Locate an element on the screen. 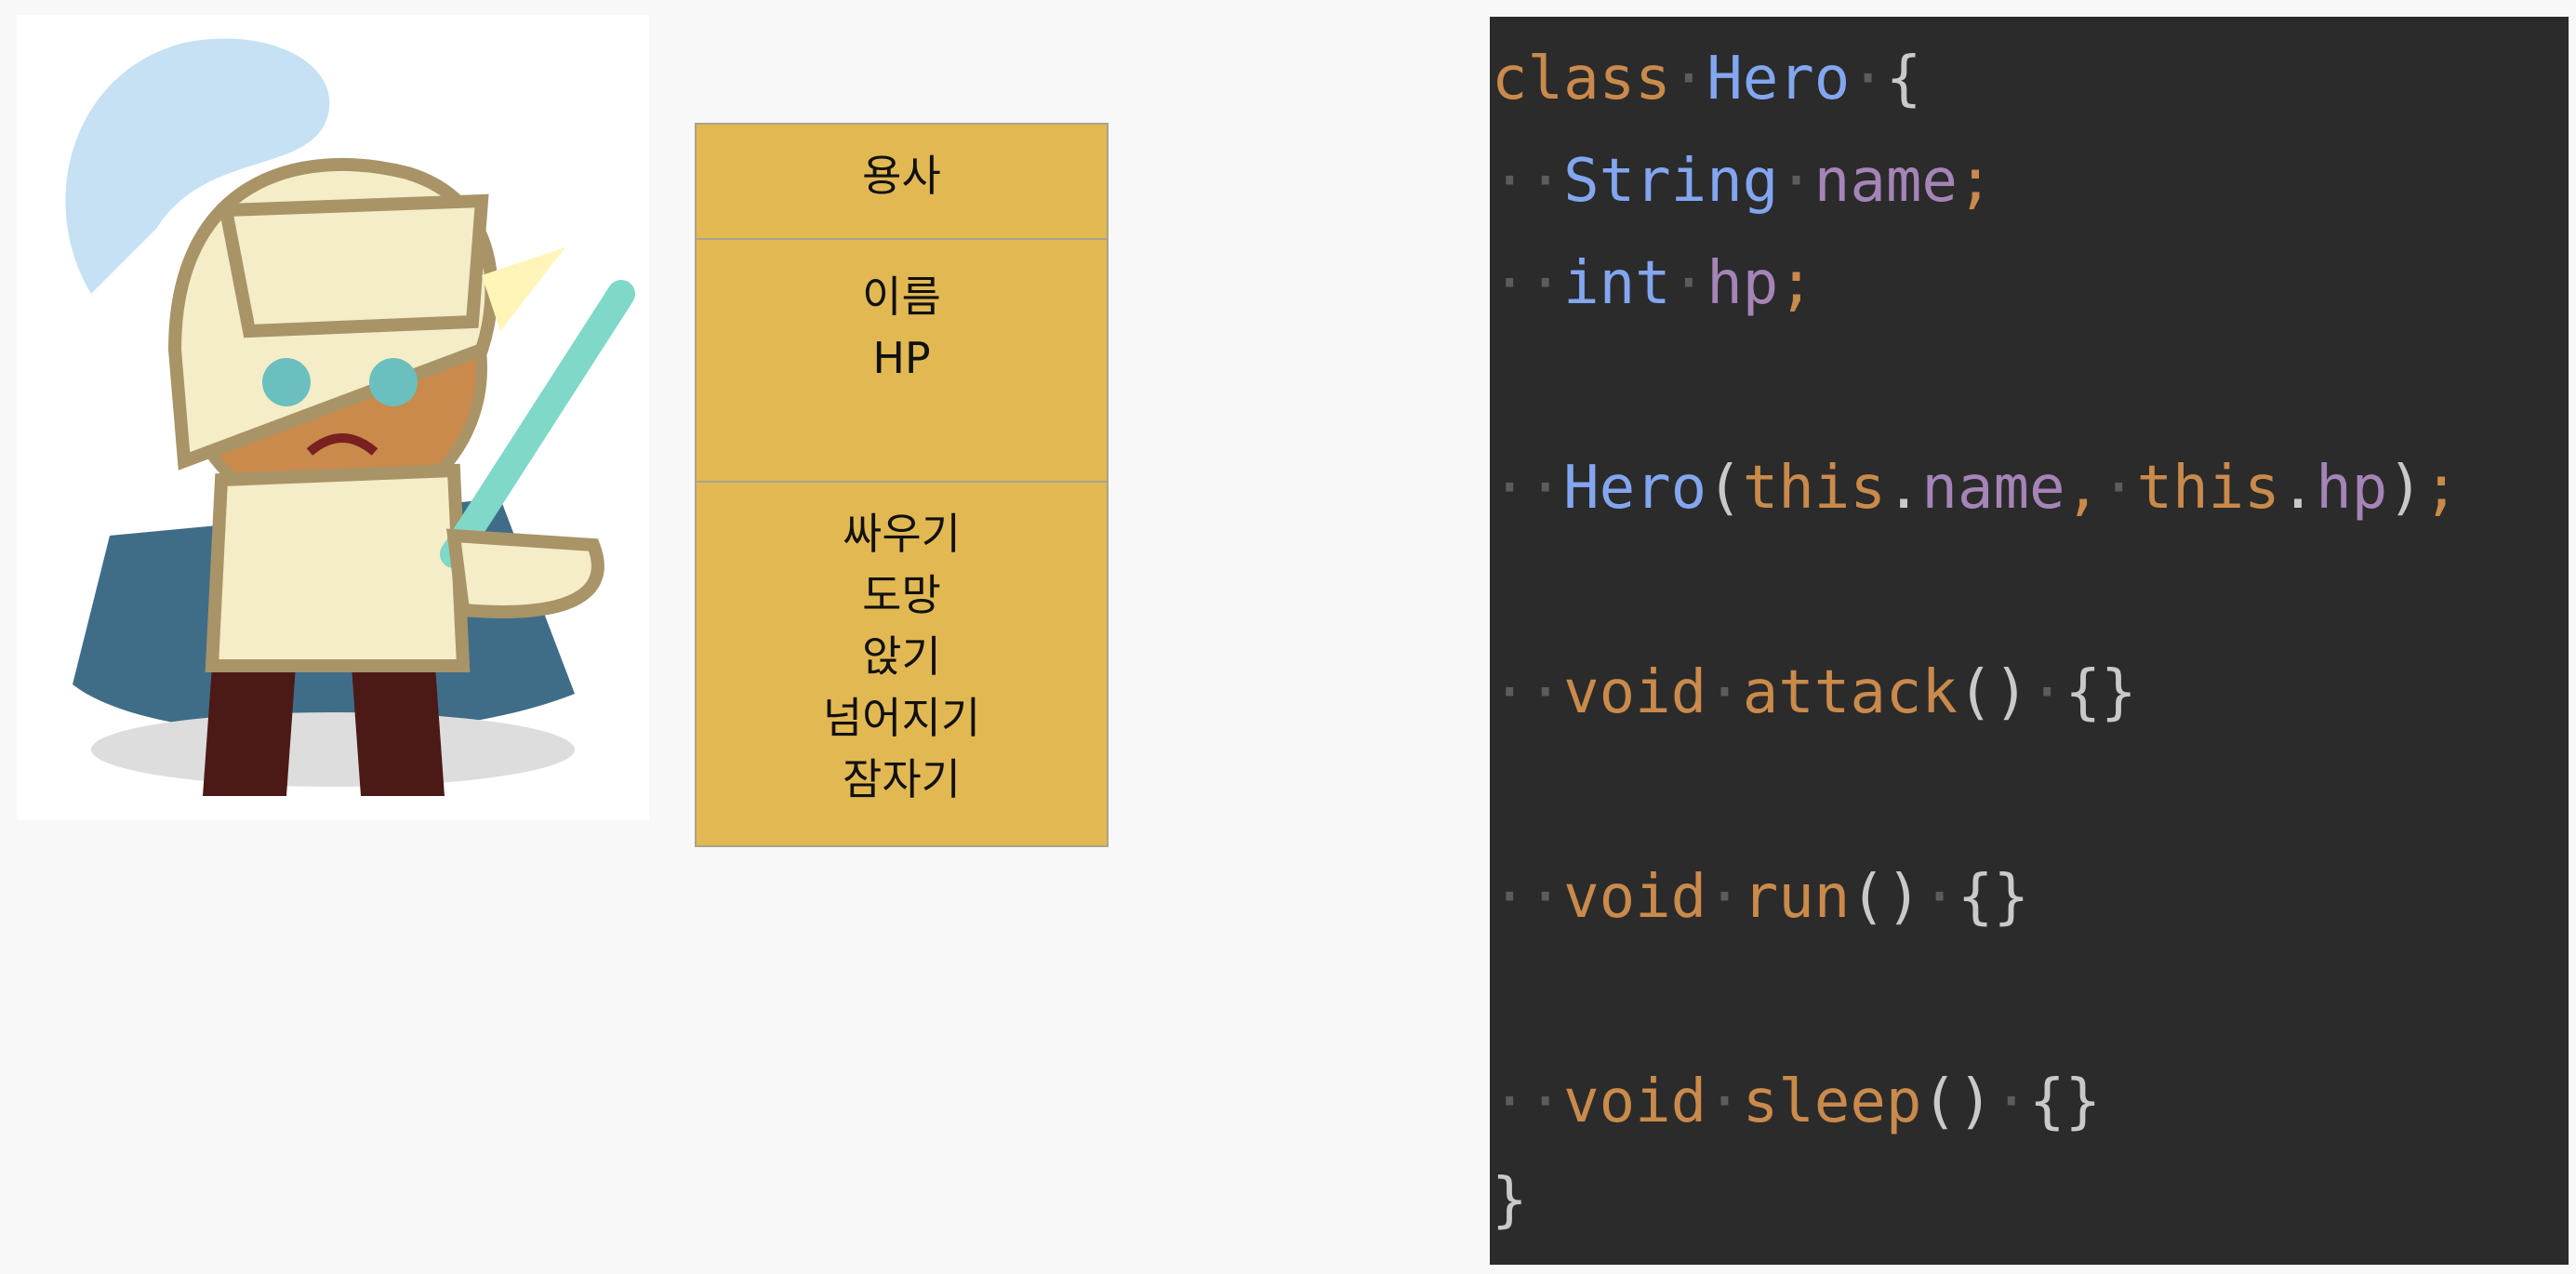  uml-class-name: 용사 is located at coordinates (902, 182).